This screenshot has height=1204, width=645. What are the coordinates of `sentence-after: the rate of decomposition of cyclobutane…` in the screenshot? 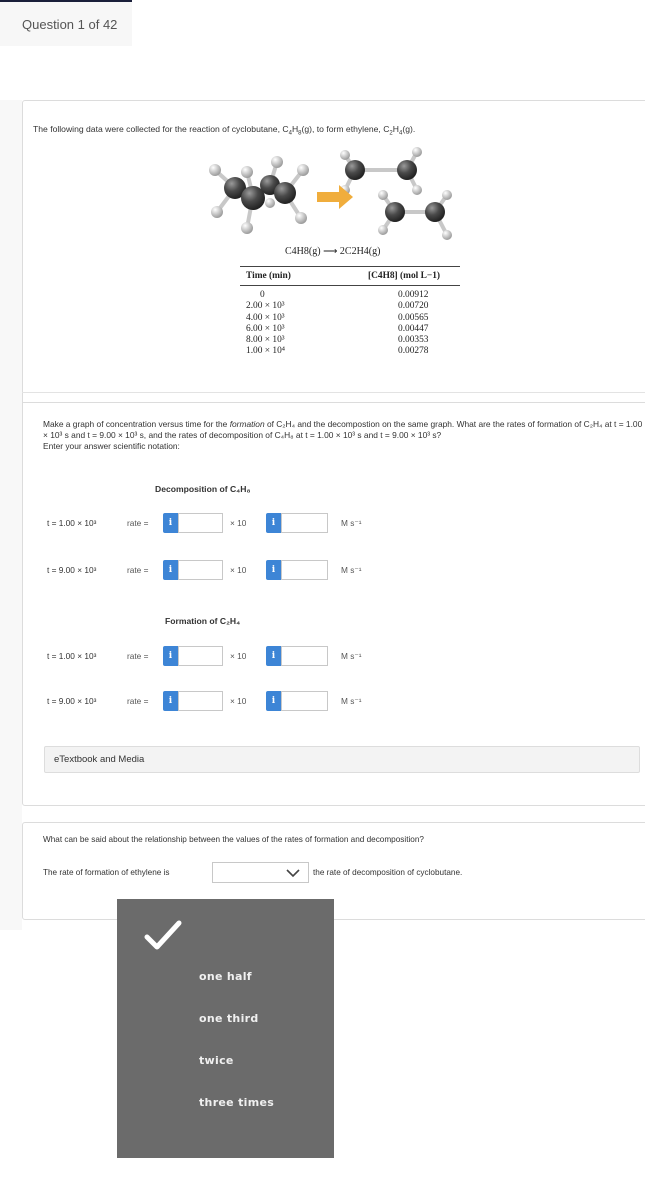 It's located at (388, 872).